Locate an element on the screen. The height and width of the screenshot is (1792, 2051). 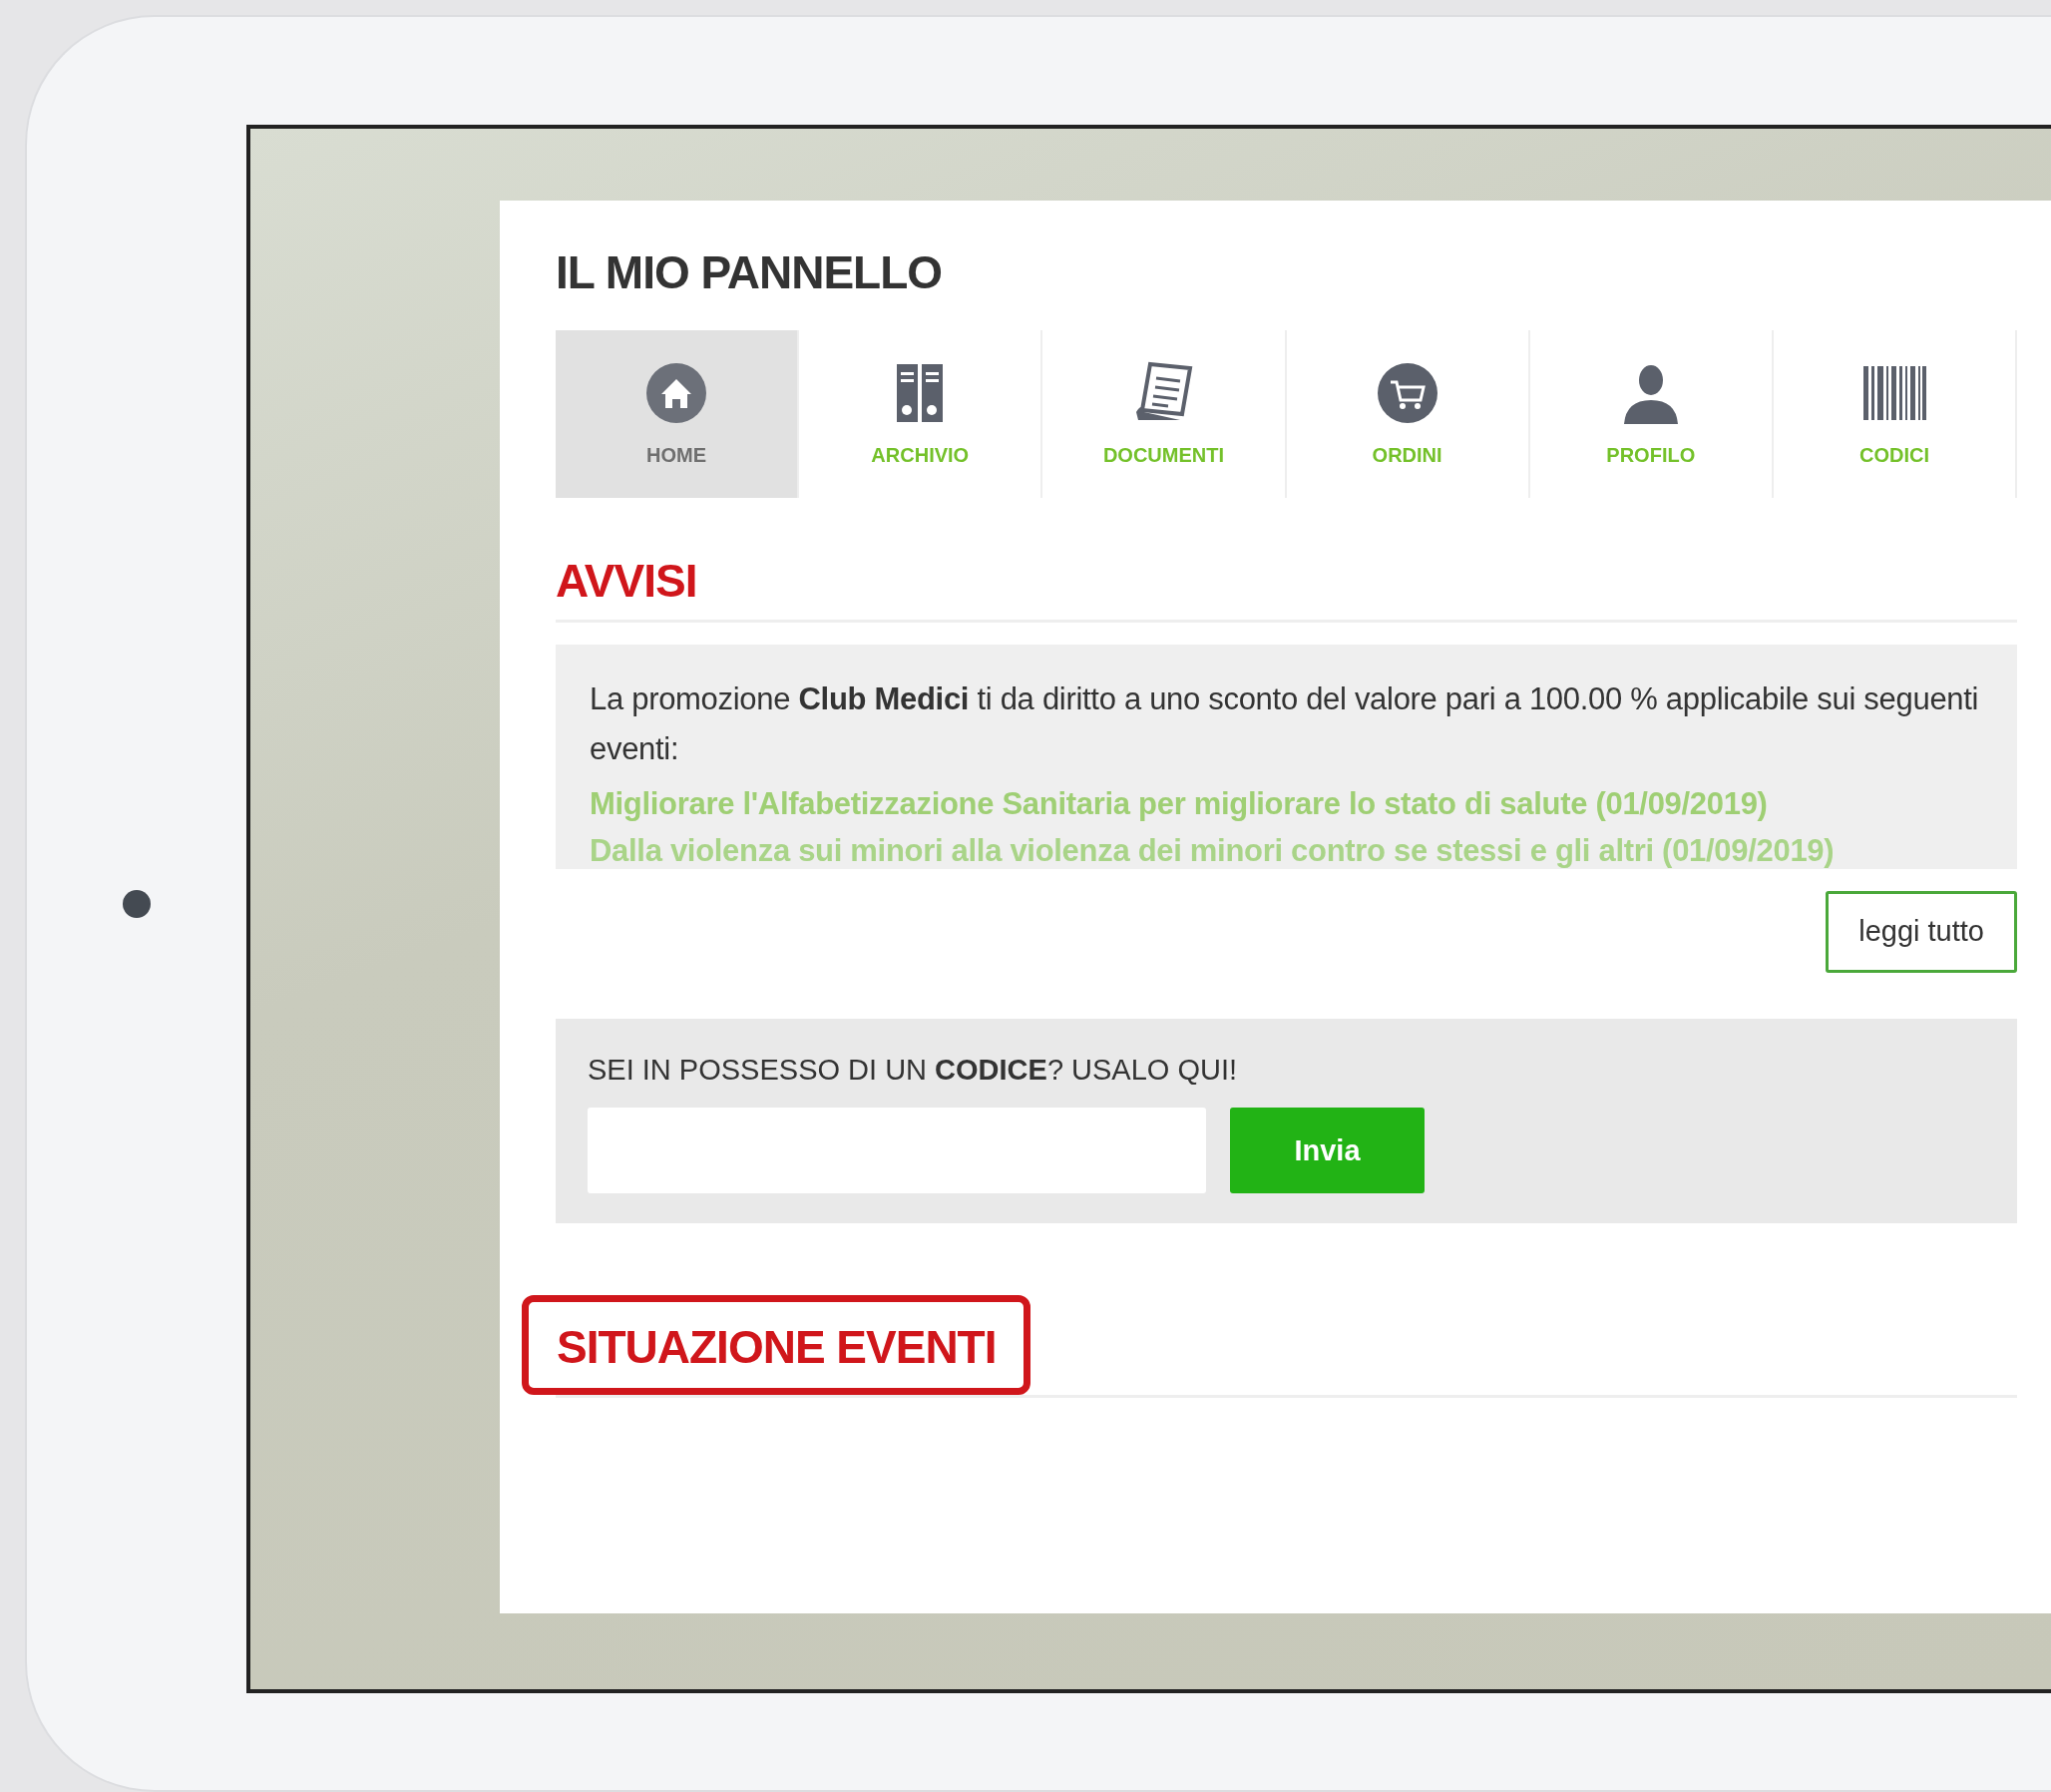
event-link: Dalla violenza sui minori alla violenza dei minori contro se stessi e gli altri (01/09/2019) is located at coordinates (1287, 848).